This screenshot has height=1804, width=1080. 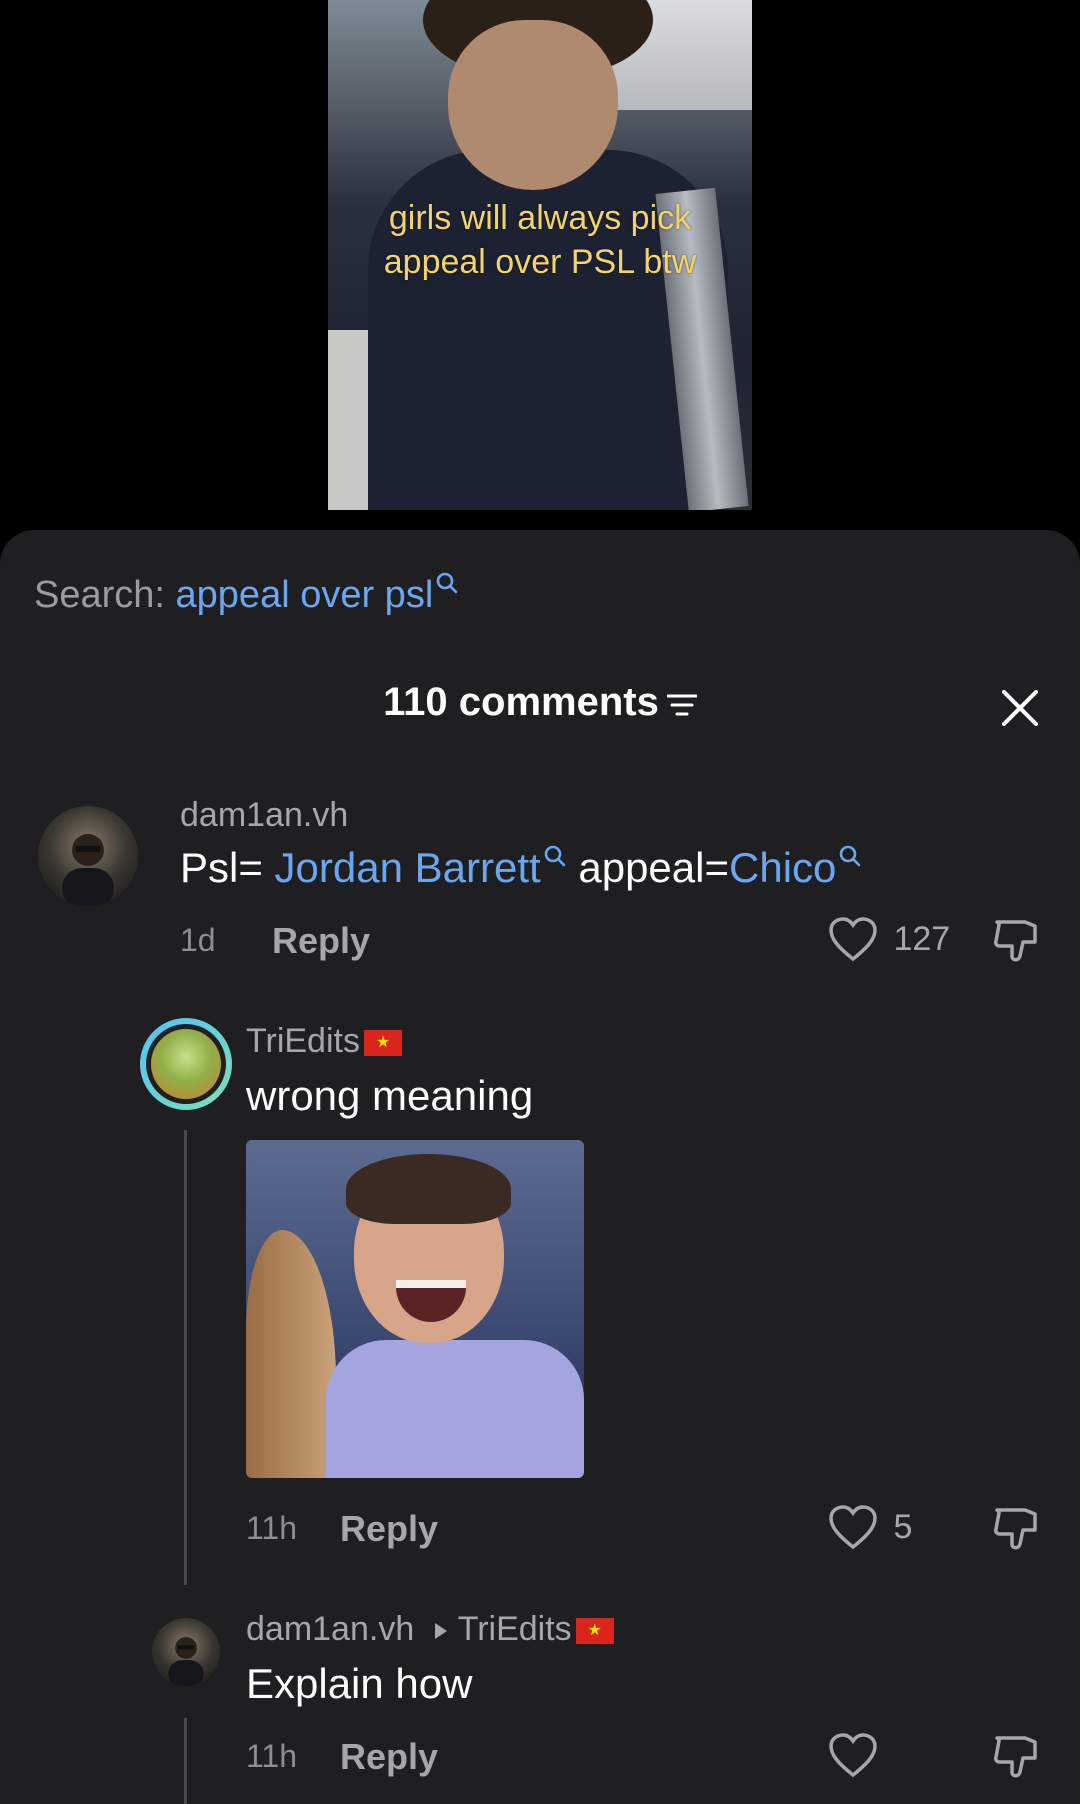 I want to click on reply-to-username: TriEdits, so click(x=515, y=1629).